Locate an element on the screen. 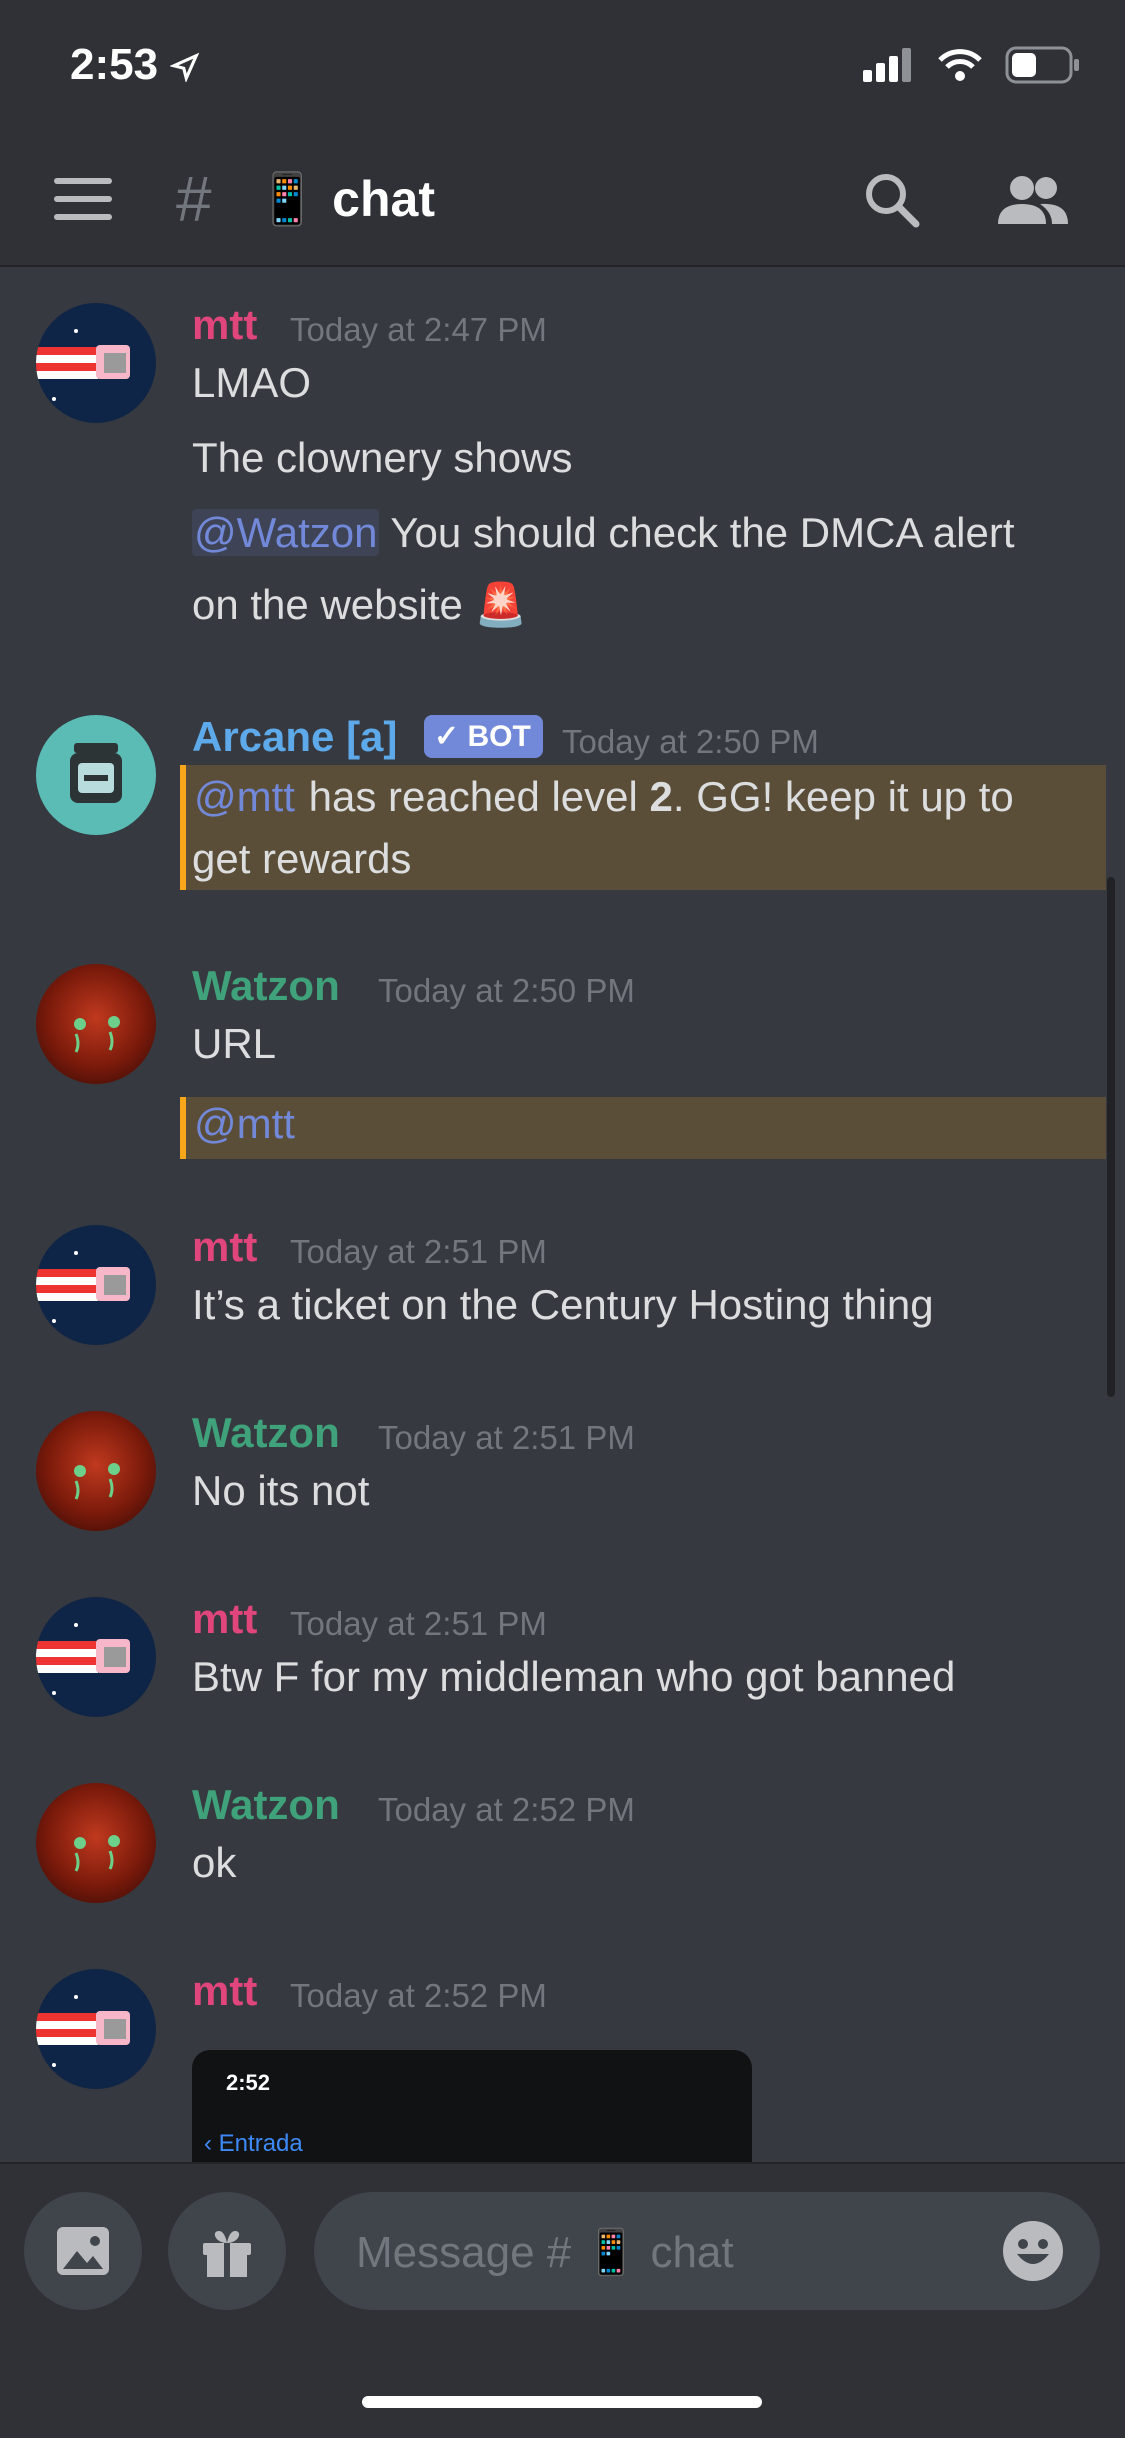 This screenshot has height=2438, width=1125. message-input: Message # 📱 chat is located at coordinates (707, 2251).